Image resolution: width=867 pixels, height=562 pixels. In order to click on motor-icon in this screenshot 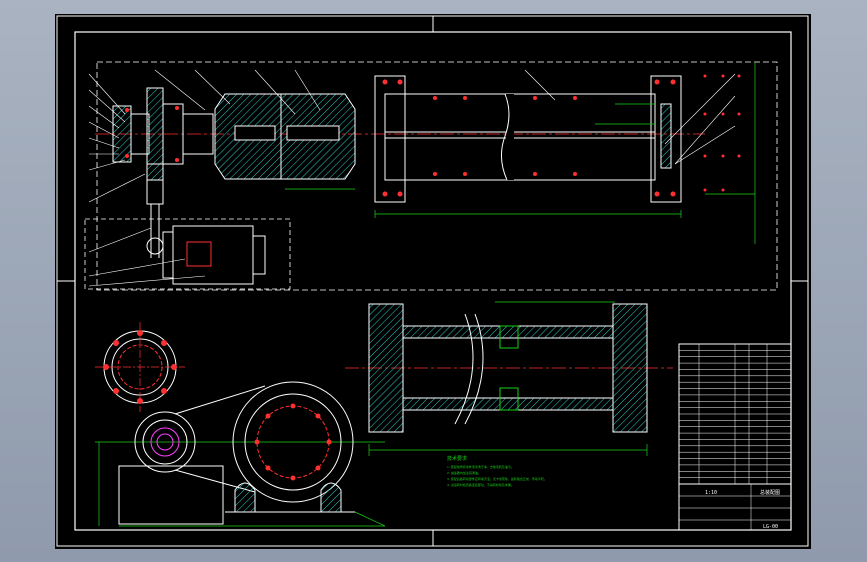, I will do `click(187, 254)`.